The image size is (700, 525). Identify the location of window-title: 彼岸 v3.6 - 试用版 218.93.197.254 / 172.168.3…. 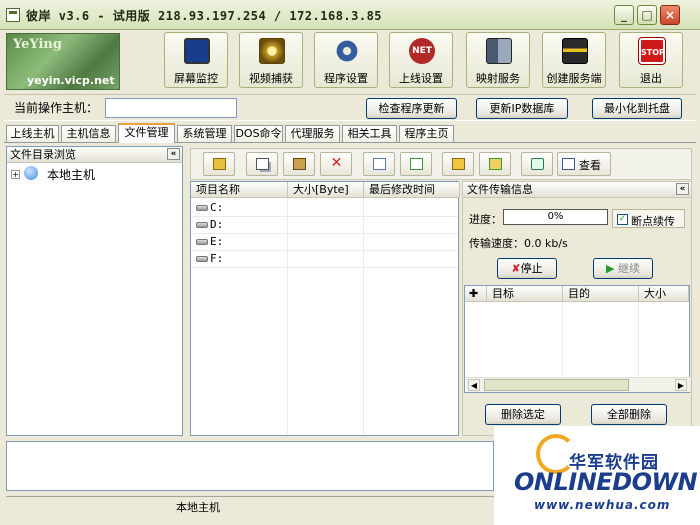
(204, 16).